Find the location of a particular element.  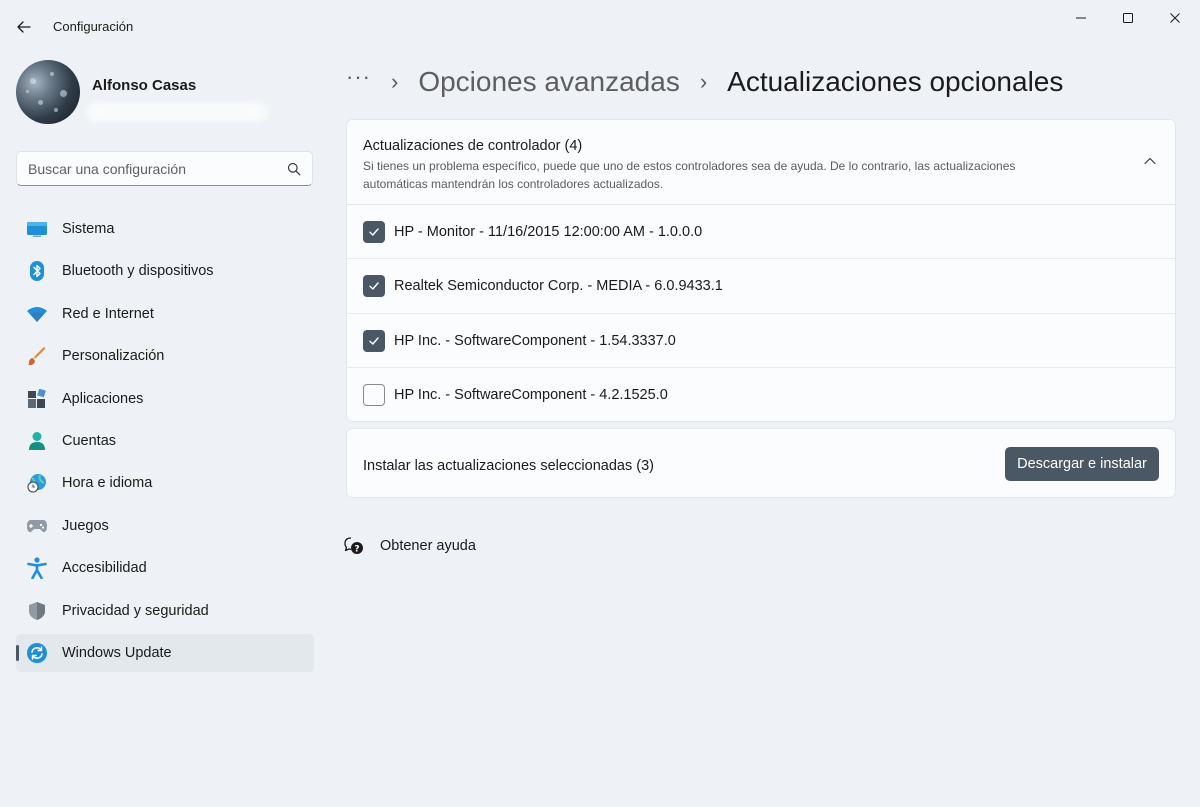

sidebar-item-label: Accesibilidad is located at coordinates (104, 568).